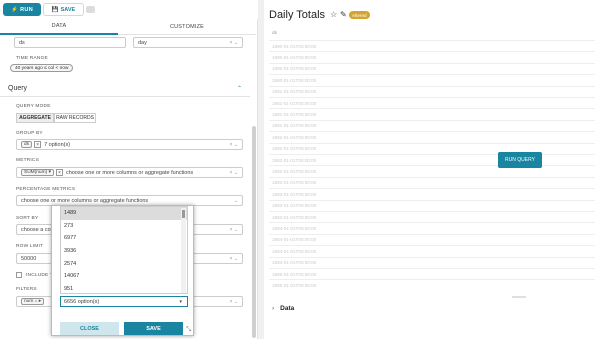 The width and height of the screenshot is (600, 339). What do you see at coordinates (33, 106) in the screenshot?
I see `query-mode-label: QUERY MODE` at bounding box center [33, 106].